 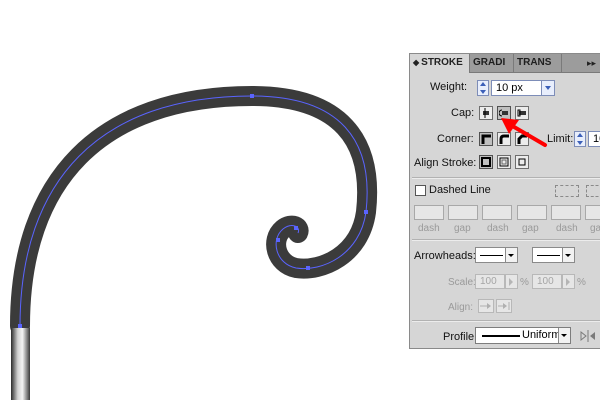 What do you see at coordinates (591, 63) in the screenshot?
I see `panel-menu-icon: ▸▸` at bounding box center [591, 63].